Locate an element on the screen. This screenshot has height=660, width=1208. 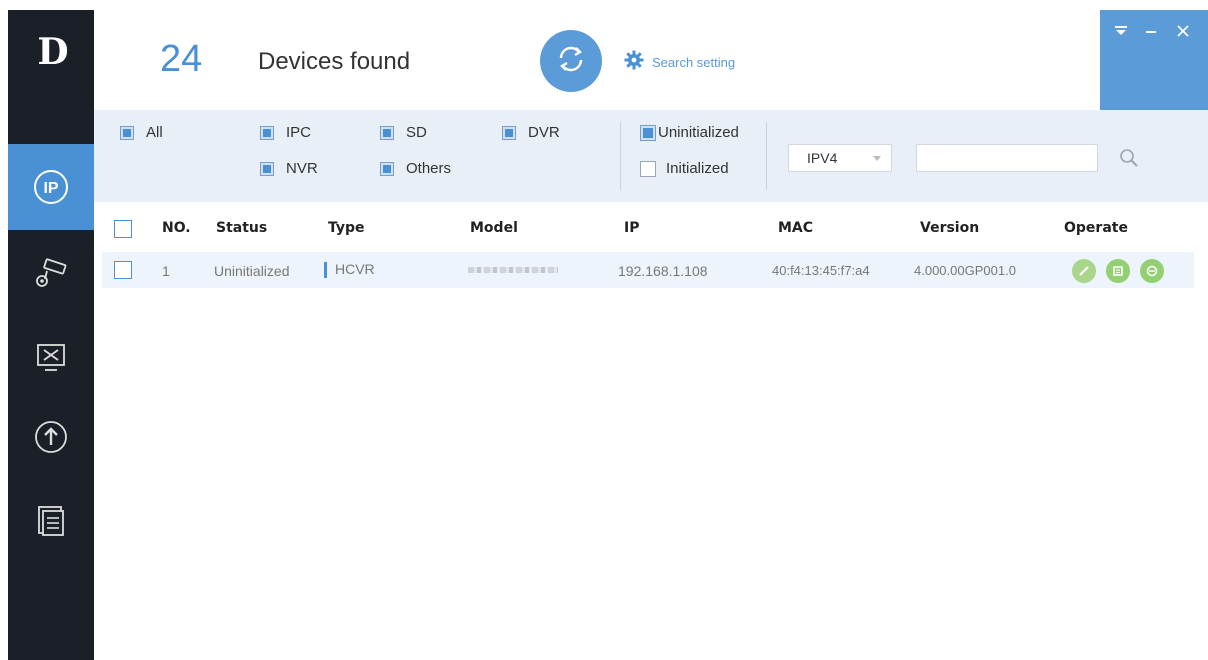
details-icon is located at coordinates (1118, 271).